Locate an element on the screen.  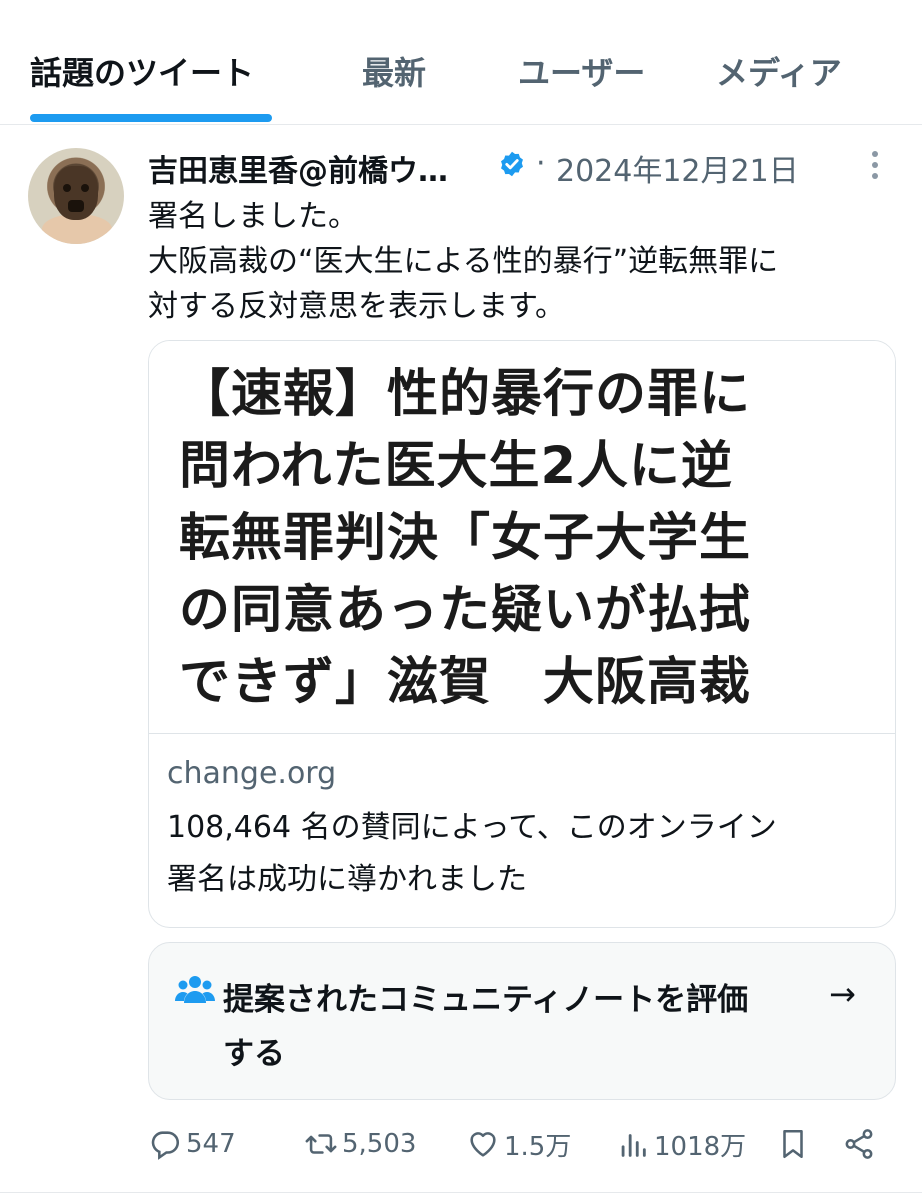
share-icon is located at coordinates (859, 1144).